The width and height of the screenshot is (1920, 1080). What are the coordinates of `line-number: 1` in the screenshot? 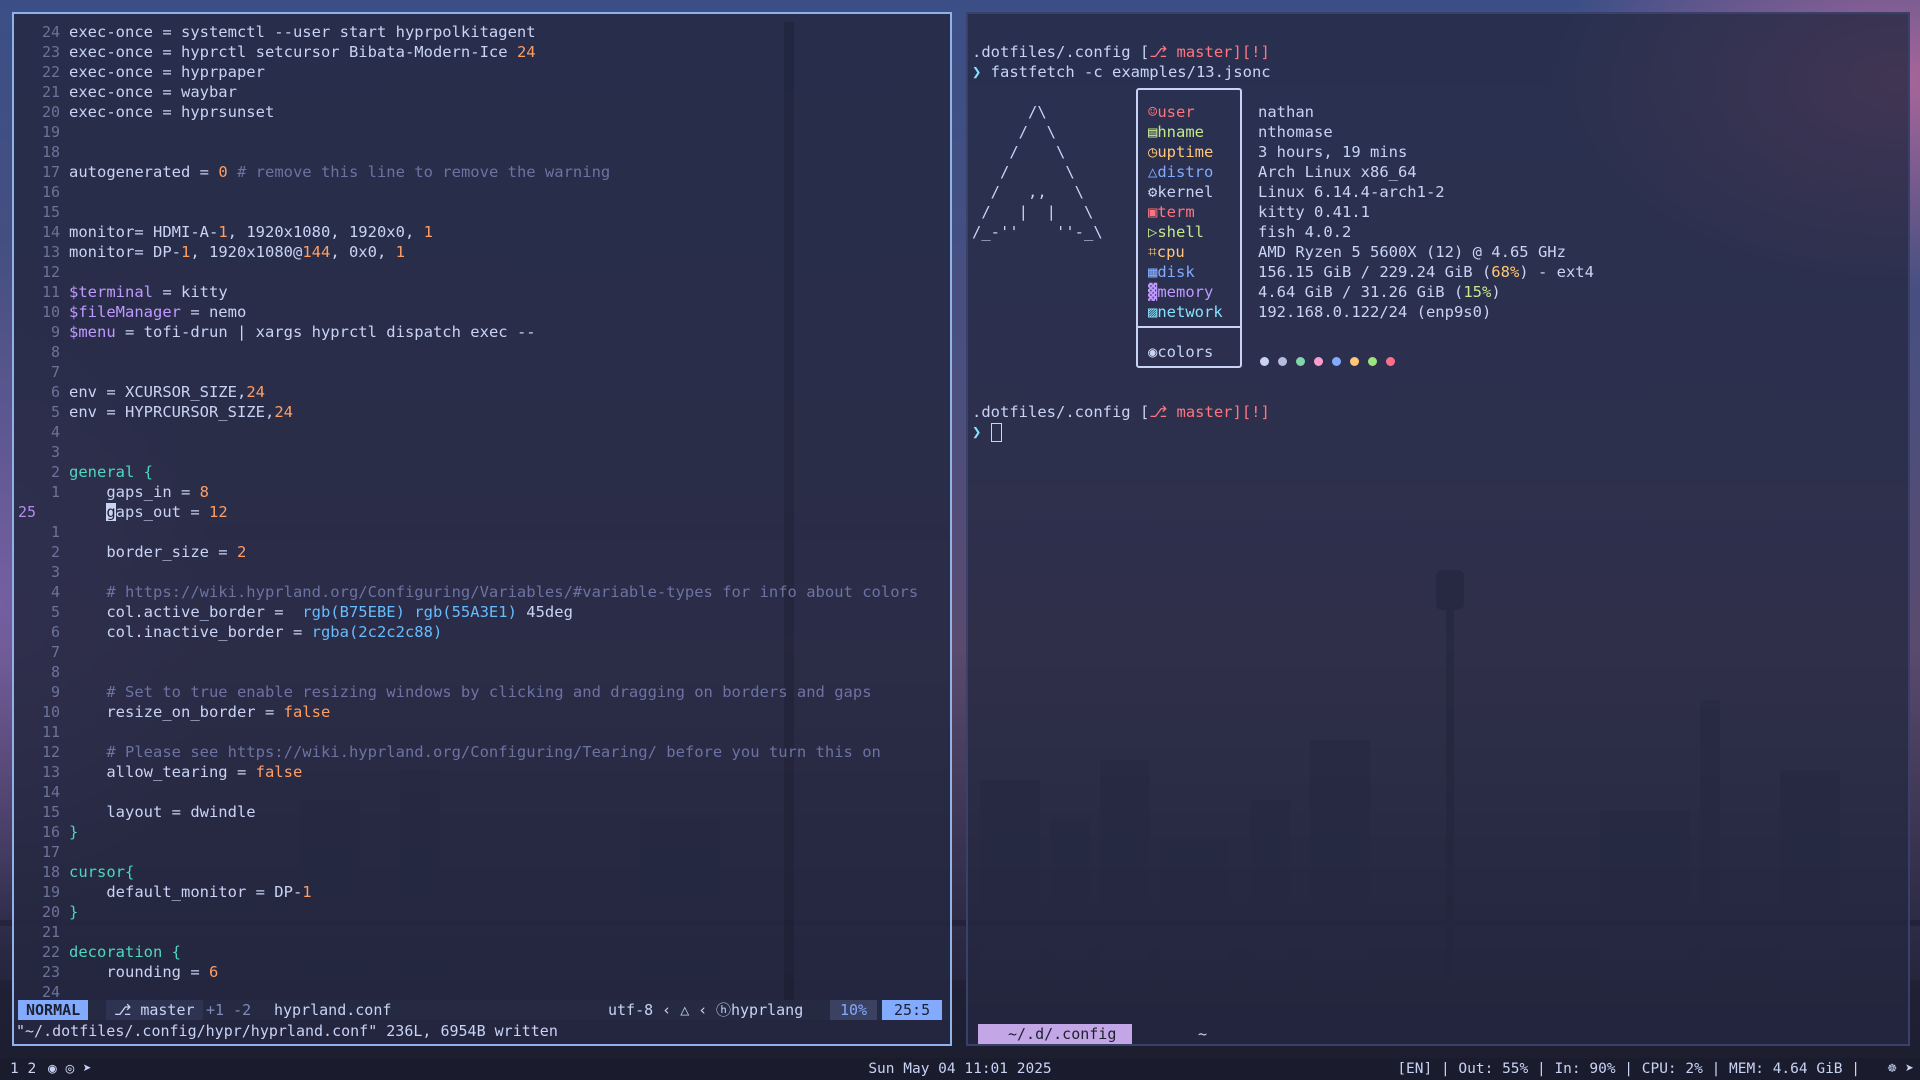 It's located at (55, 492).